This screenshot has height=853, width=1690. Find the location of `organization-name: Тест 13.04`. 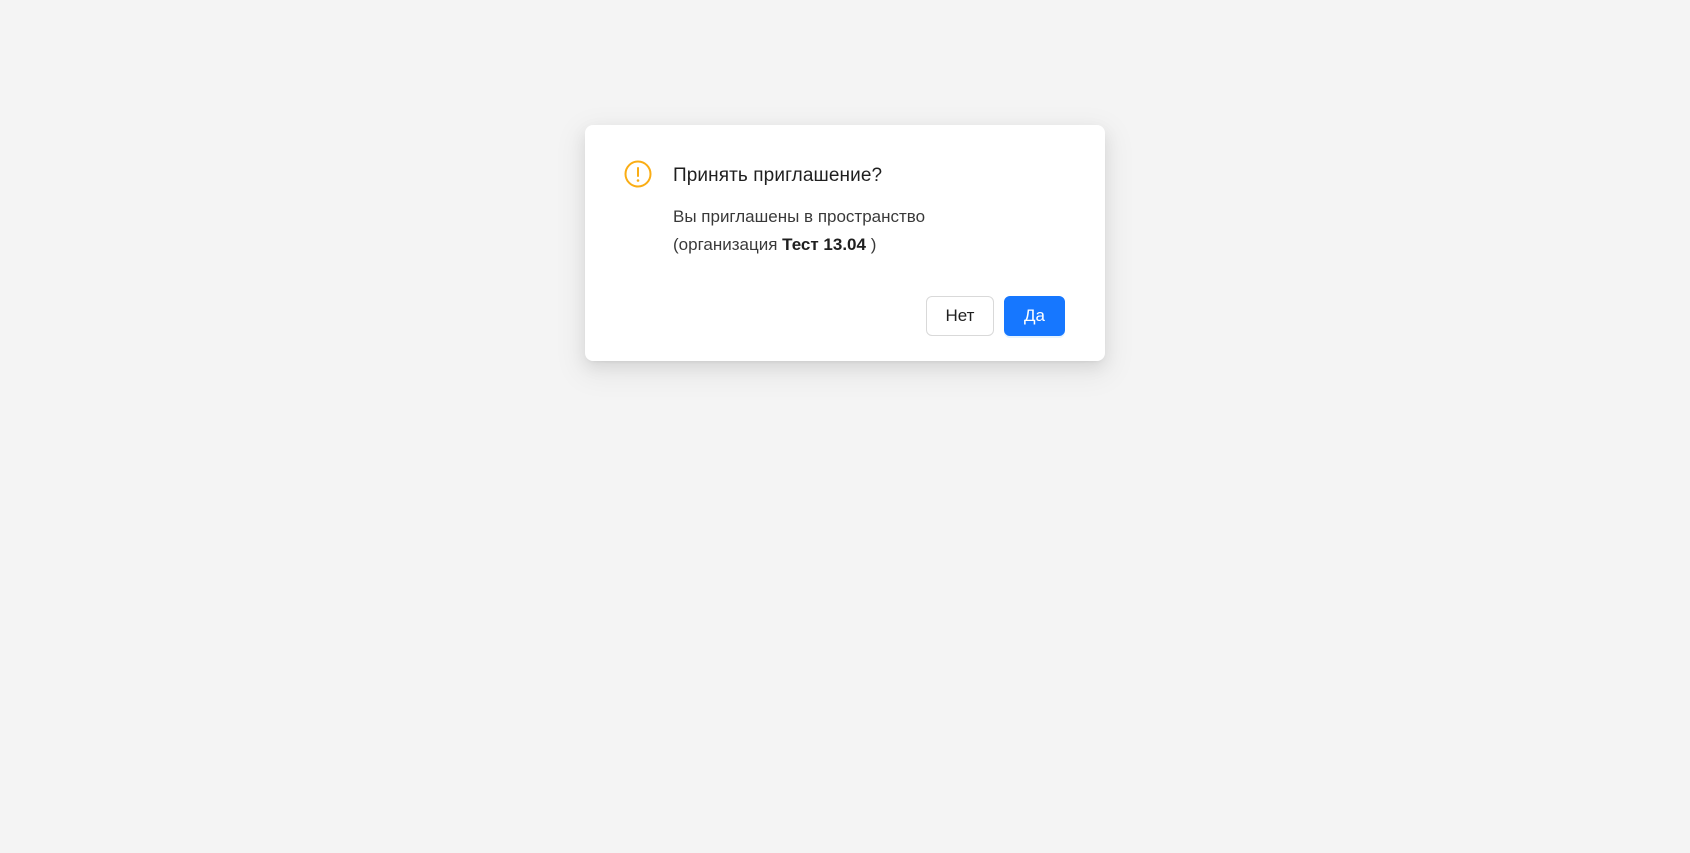

organization-name: Тест 13.04 is located at coordinates (824, 244).